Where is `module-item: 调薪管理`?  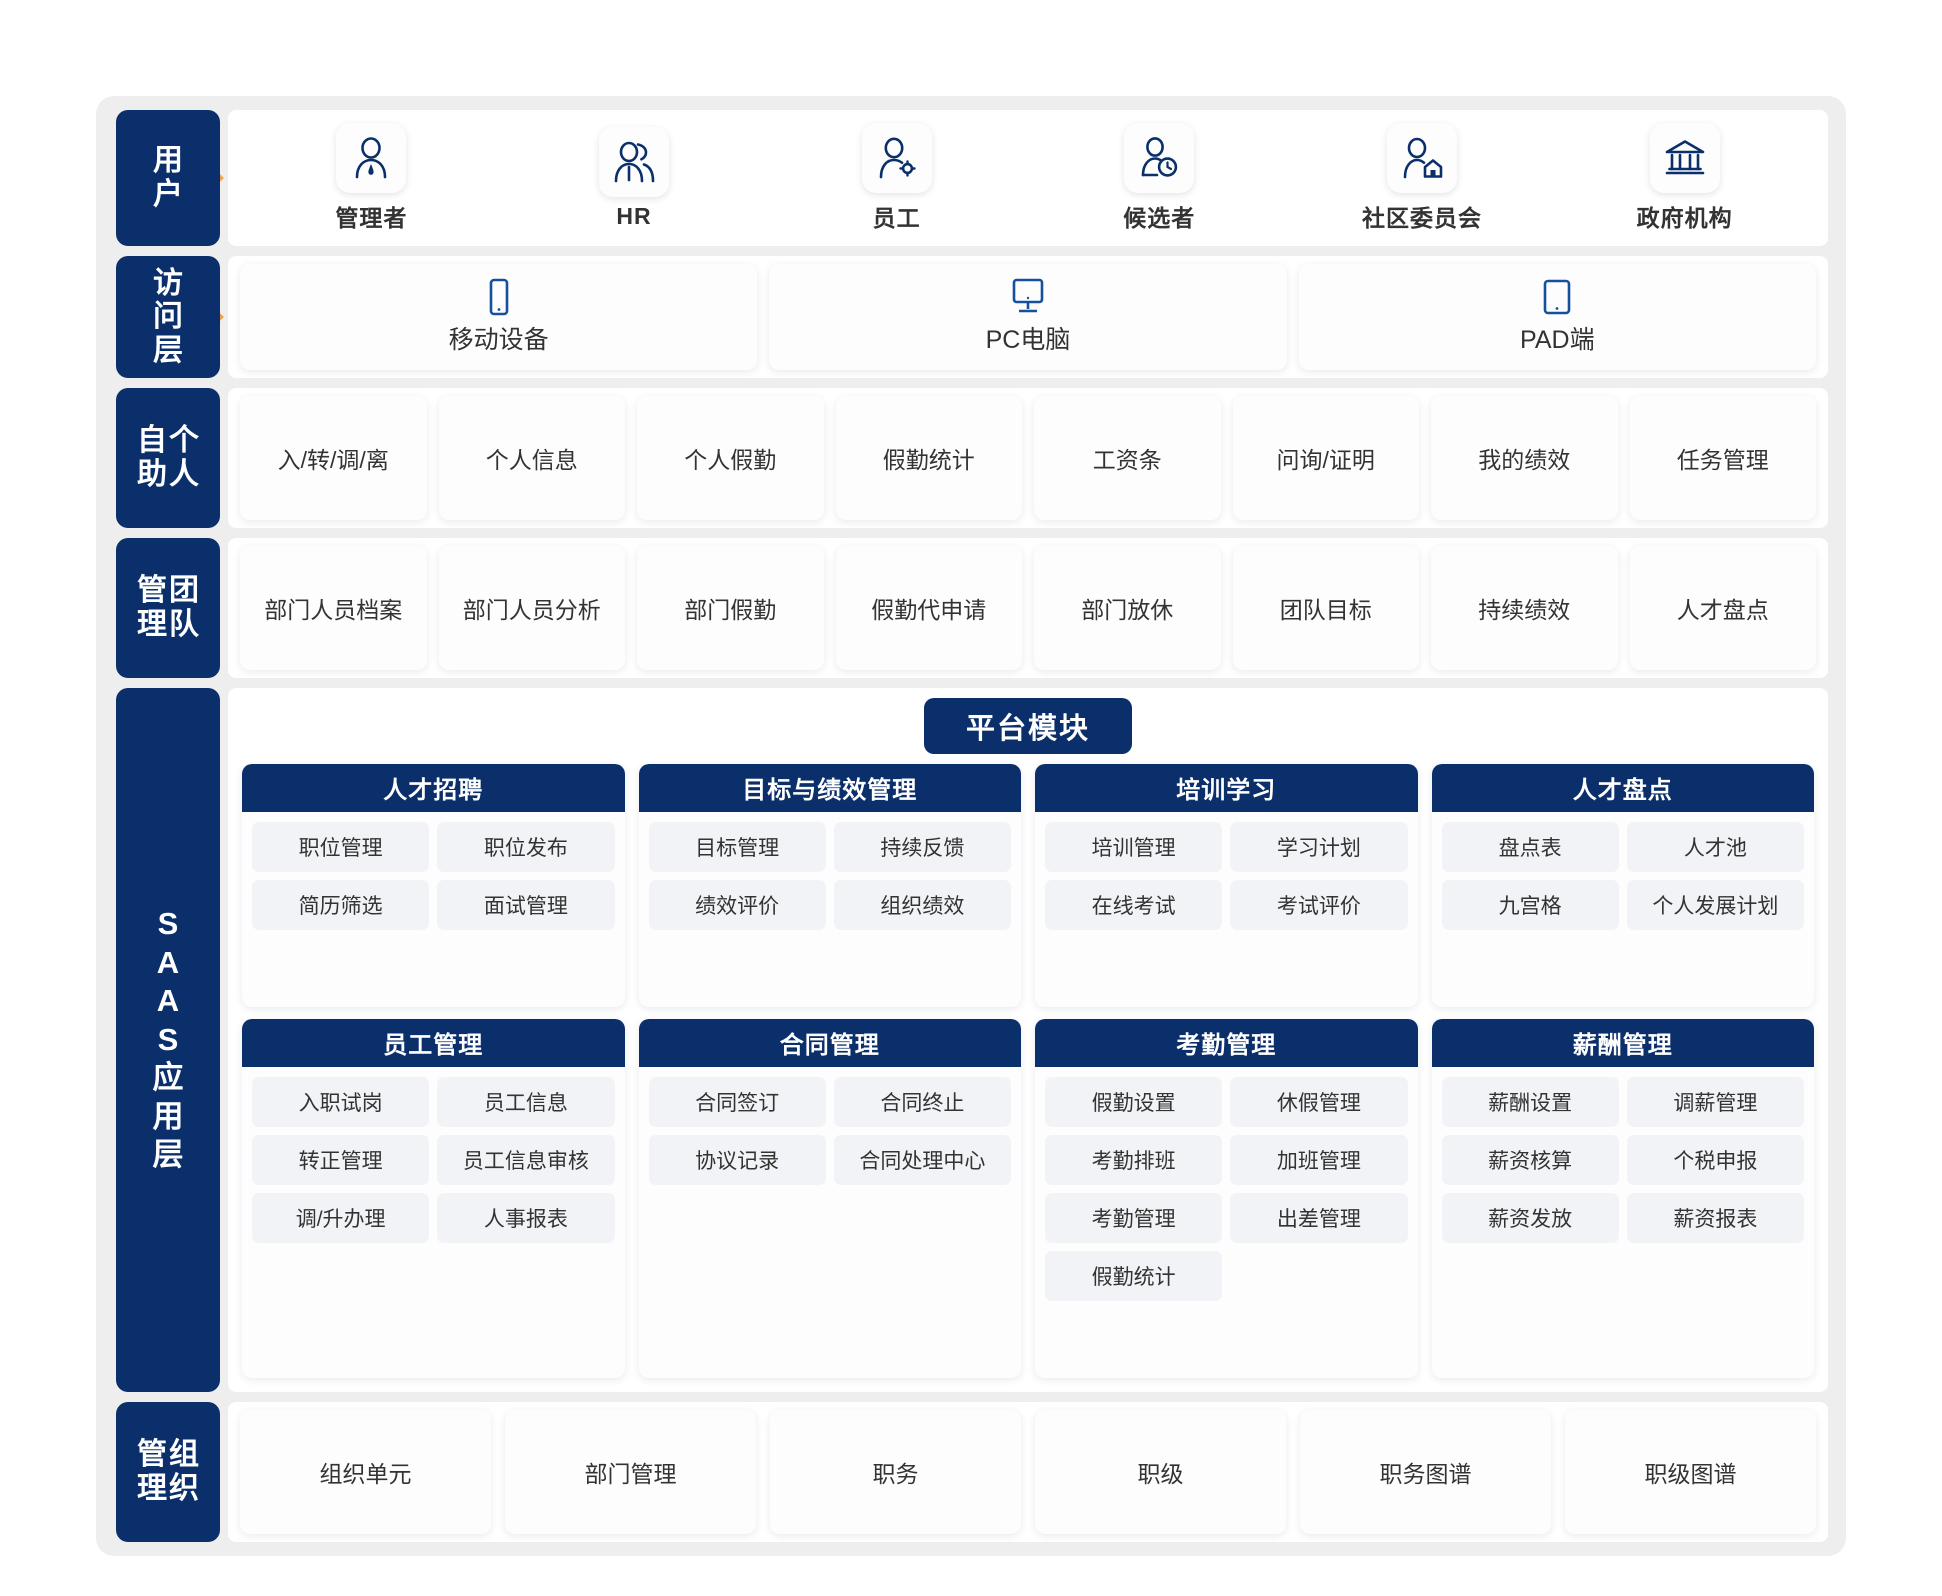 module-item: 调薪管理 is located at coordinates (1715, 1102).